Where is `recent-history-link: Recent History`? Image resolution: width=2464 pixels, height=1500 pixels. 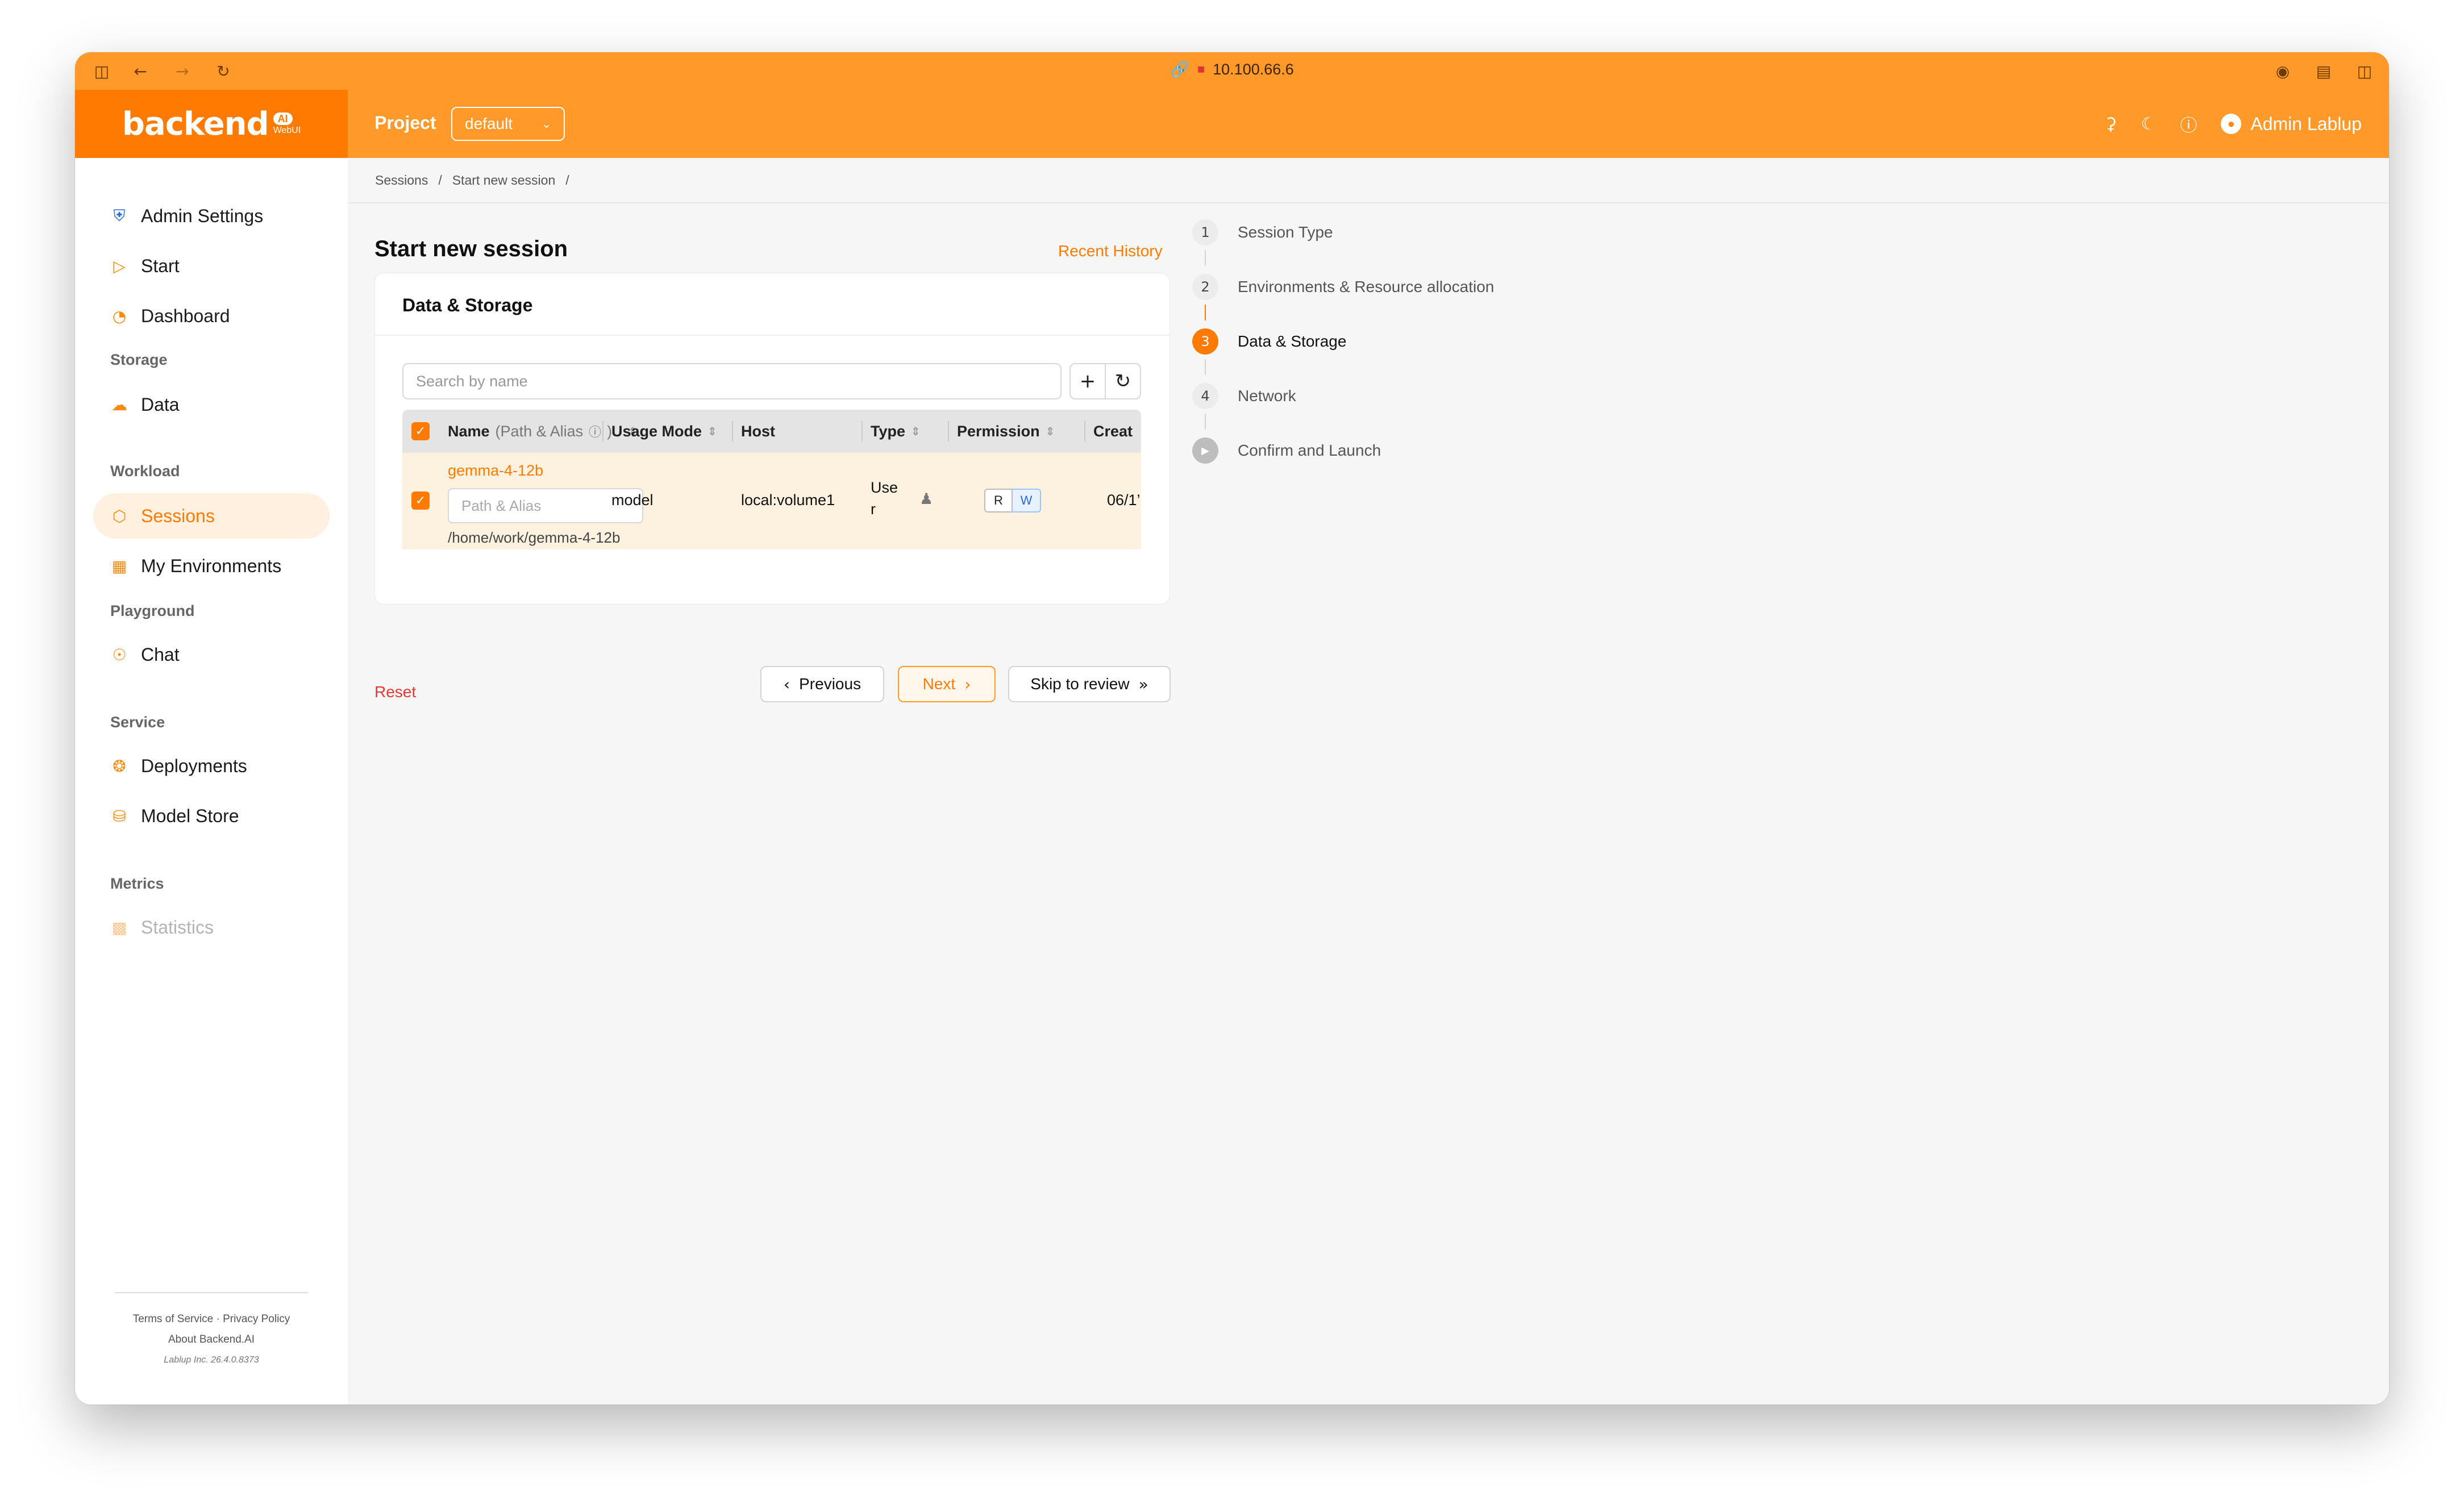
recent-history-link: Recent History is located at coordinates (1110, 251).